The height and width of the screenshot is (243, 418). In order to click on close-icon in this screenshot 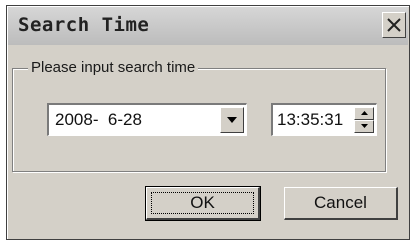, I will do `click(394, 25)`.